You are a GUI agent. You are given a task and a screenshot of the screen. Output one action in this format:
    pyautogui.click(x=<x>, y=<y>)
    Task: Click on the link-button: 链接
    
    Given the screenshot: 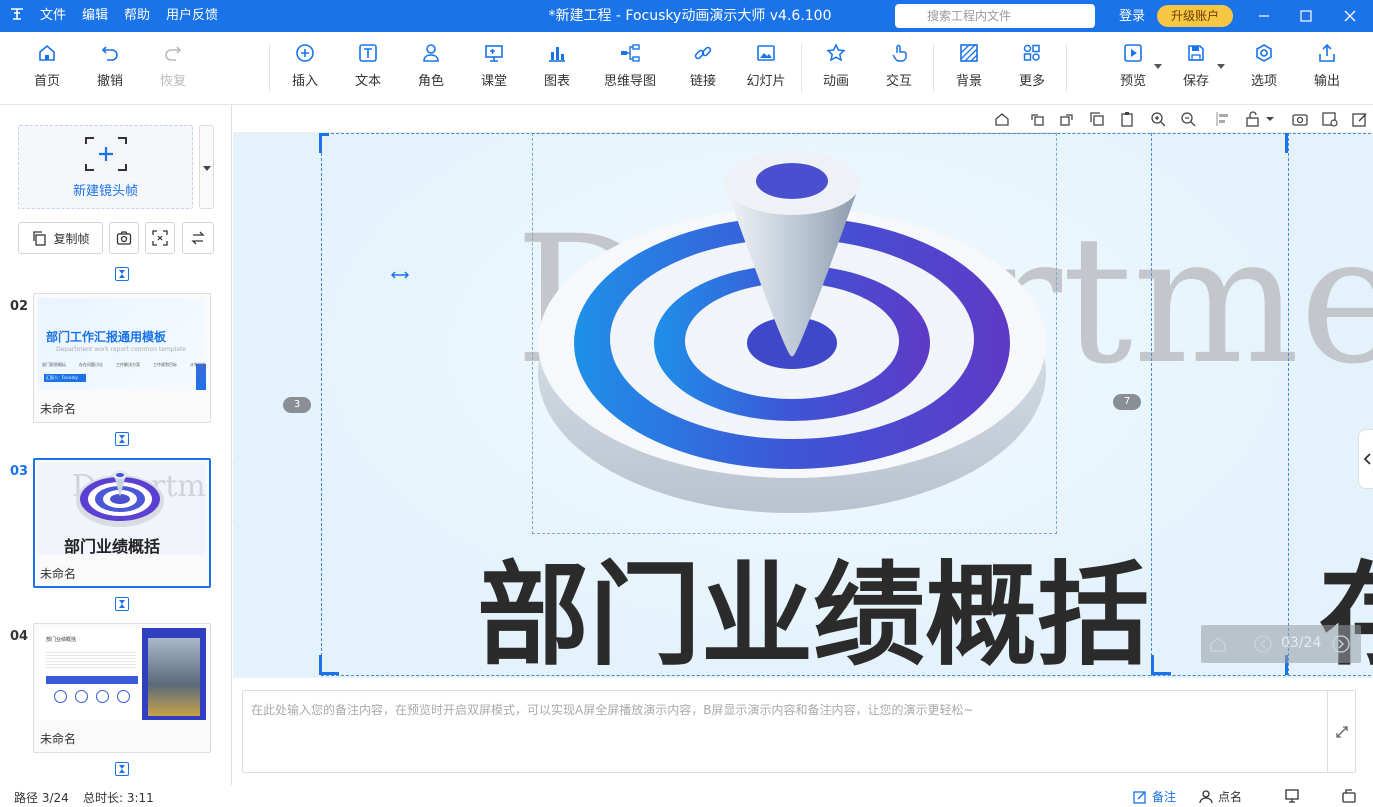 What is the action you would take?
    pyautogui.click(x=703, y=70)
    